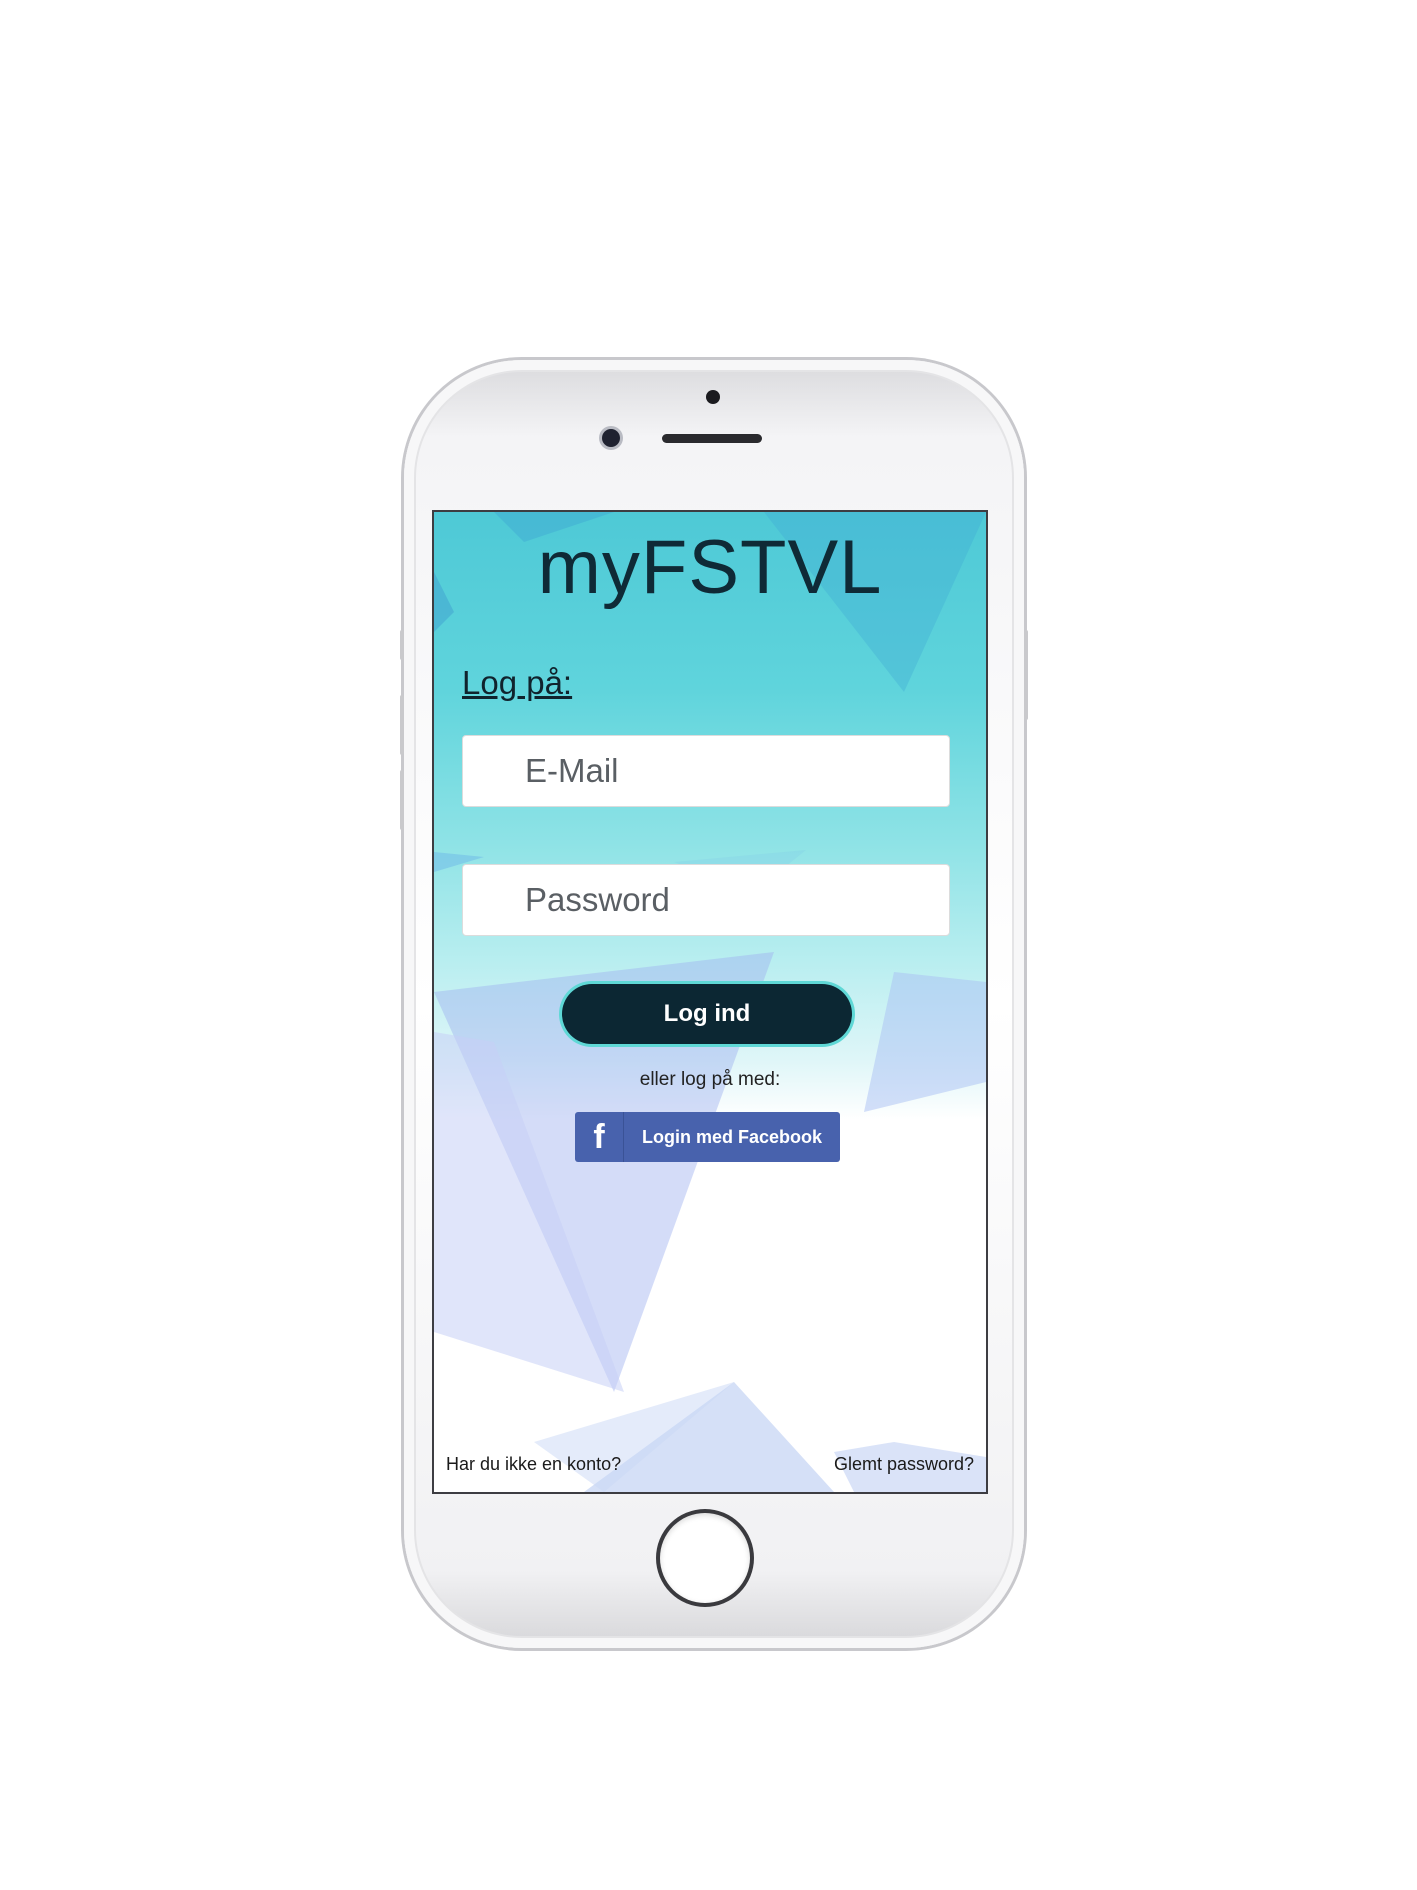 This screenshot has height=1890, width=1417. I want to click on app-title: myFSTVL, so click(710, 567).